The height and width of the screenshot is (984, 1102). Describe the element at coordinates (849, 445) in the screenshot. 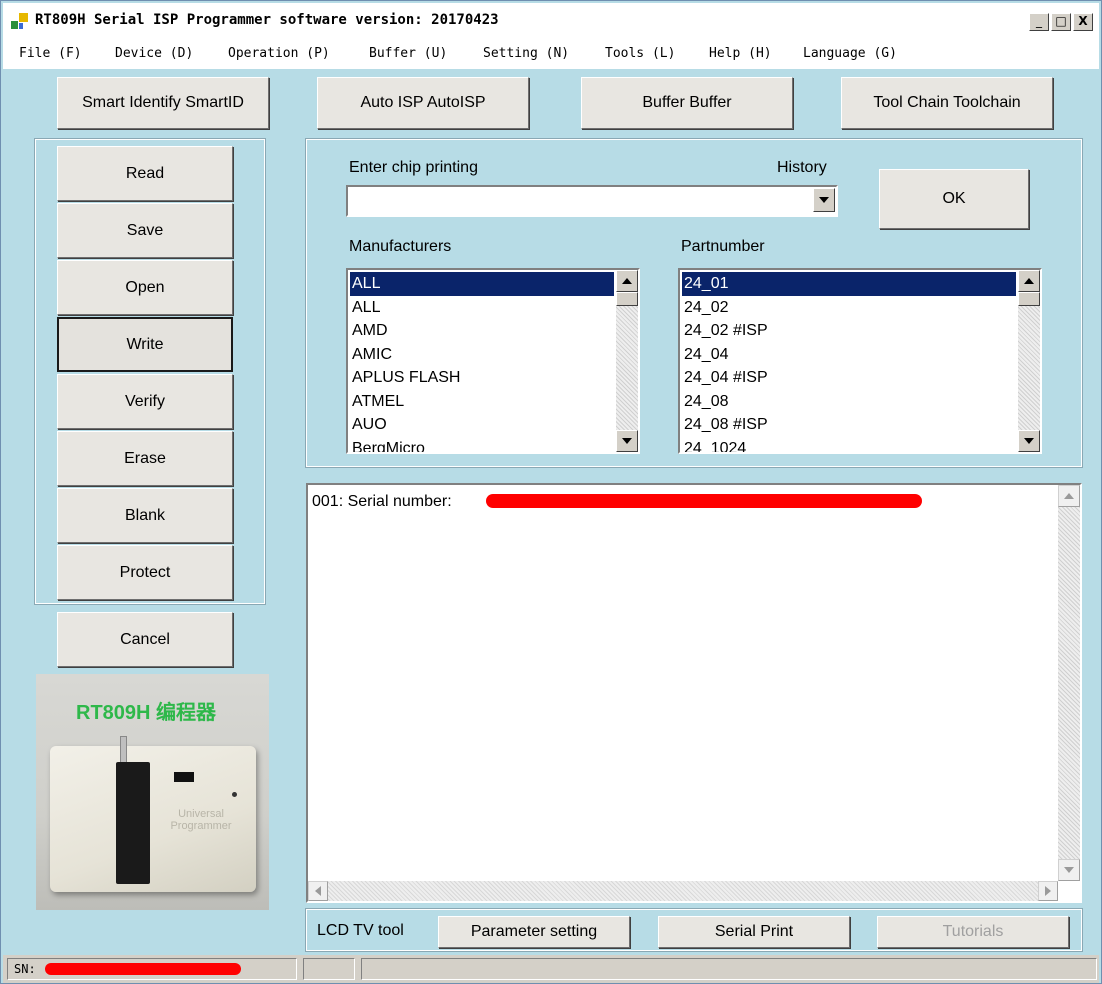

I see `list-item: 24_1024` at that location.